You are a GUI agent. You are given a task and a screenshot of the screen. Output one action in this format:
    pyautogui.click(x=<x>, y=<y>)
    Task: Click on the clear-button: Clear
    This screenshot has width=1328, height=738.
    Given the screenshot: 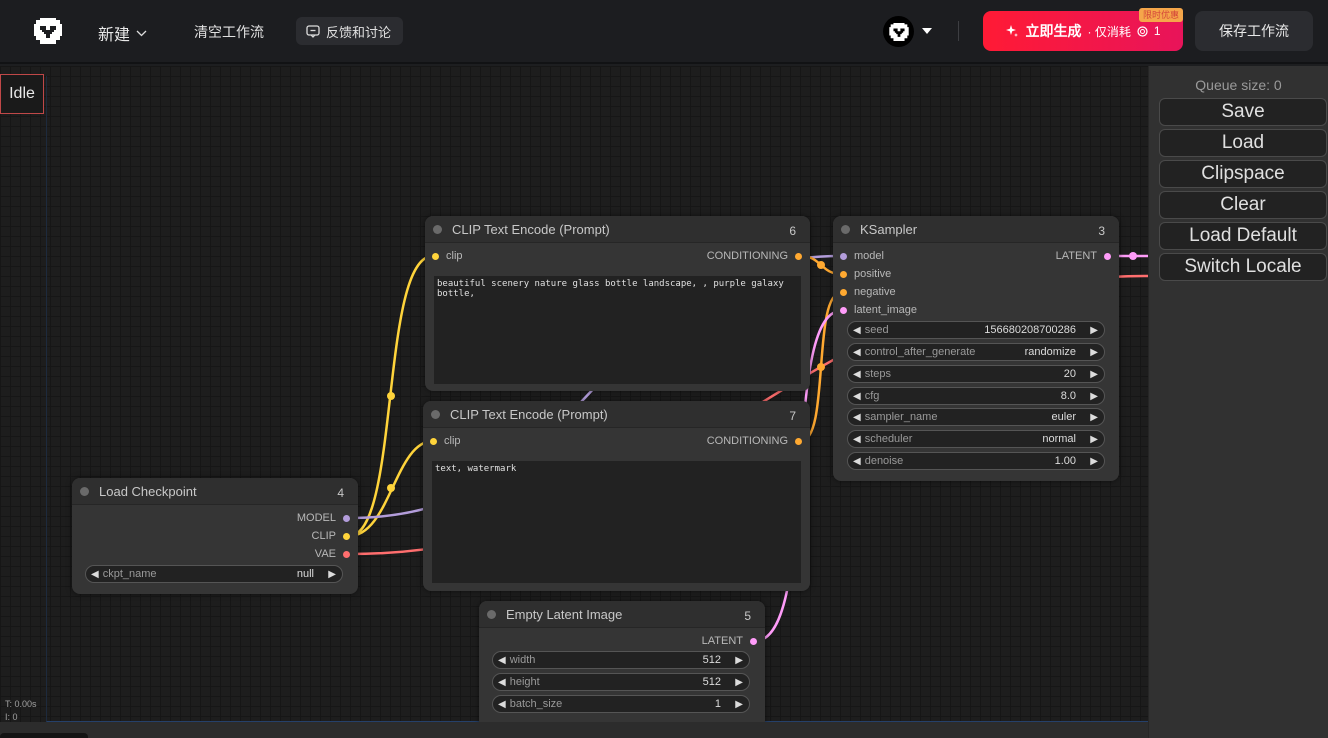 What is the action you would take?
    pyautogui.click(x=1243, y=205)
    